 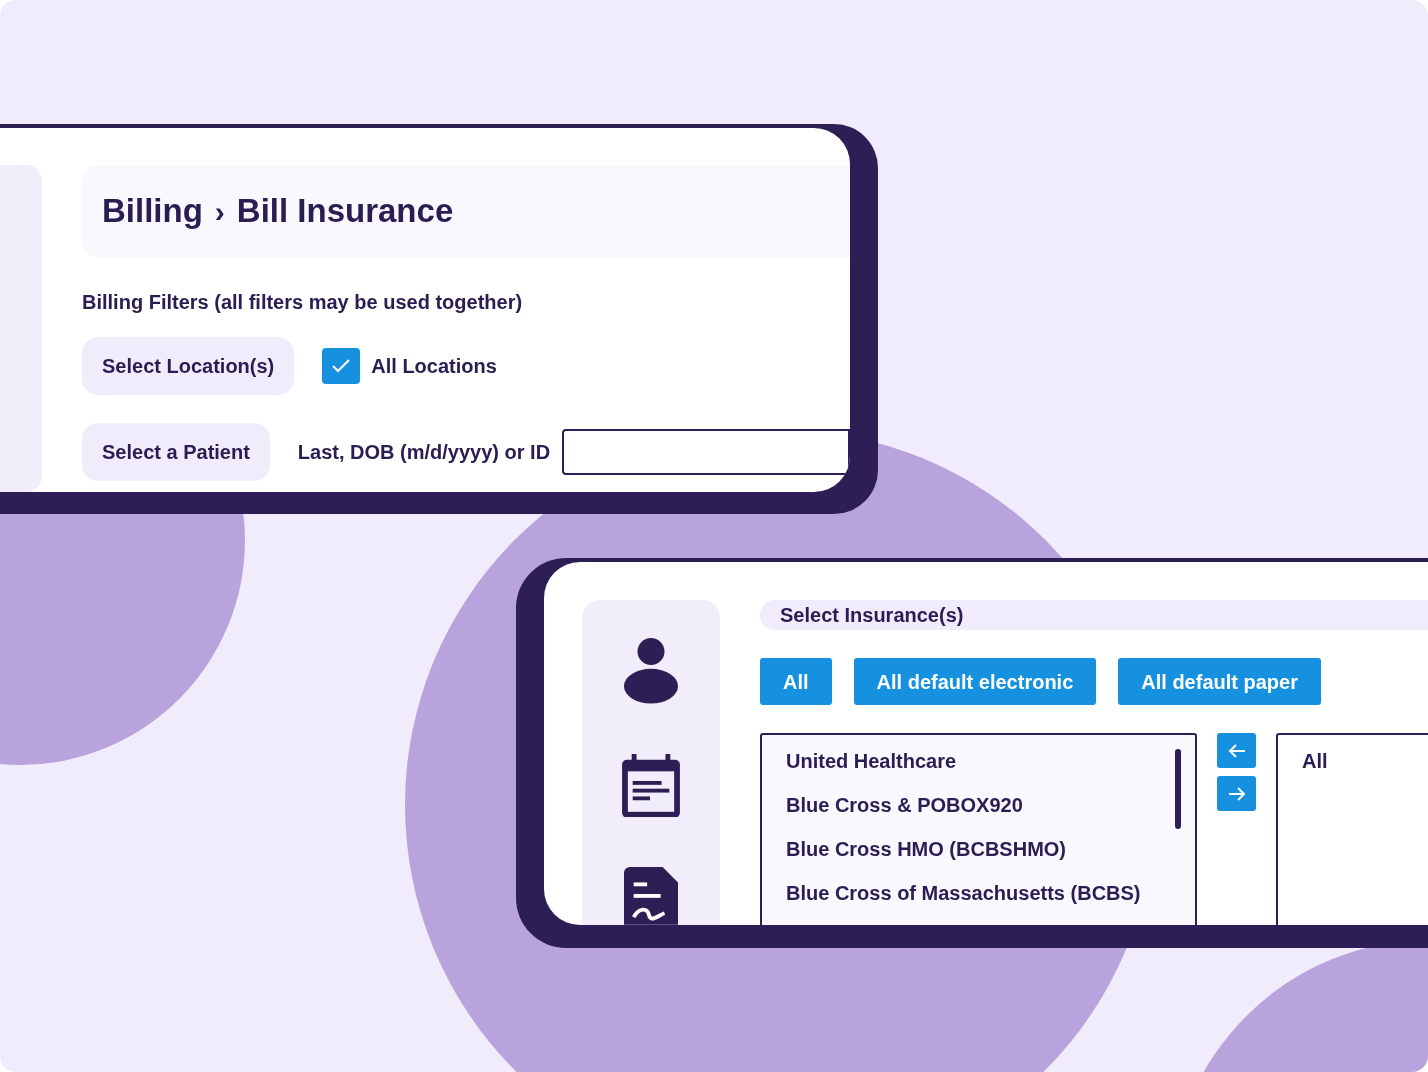 I want to click on checkbox, so click(x=341, y=366).